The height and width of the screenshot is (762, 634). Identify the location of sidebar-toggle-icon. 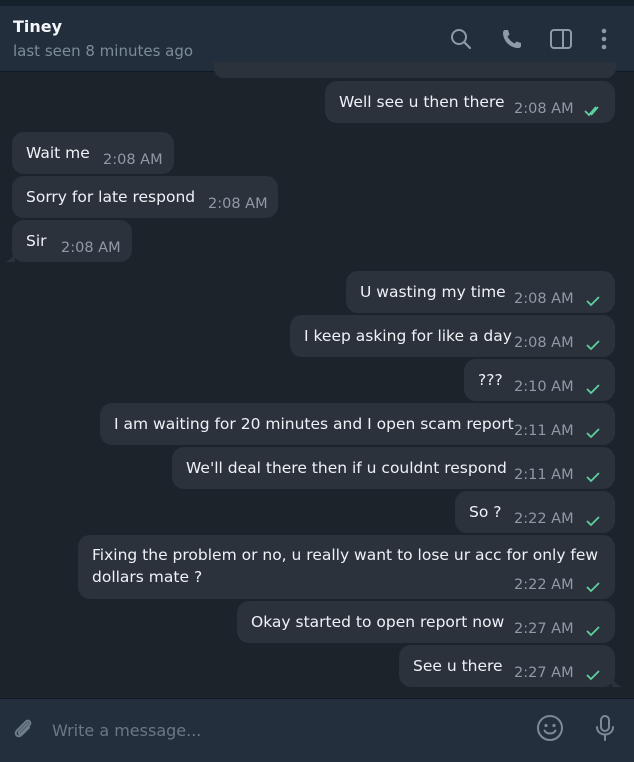
(561, 39).